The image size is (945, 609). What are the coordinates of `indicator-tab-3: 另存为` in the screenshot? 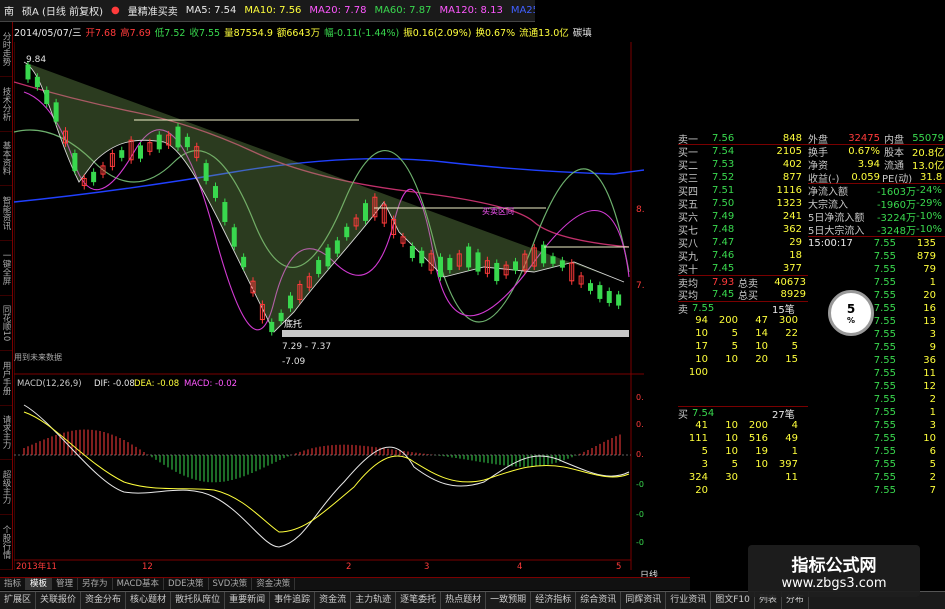 It's located at (95, 584).